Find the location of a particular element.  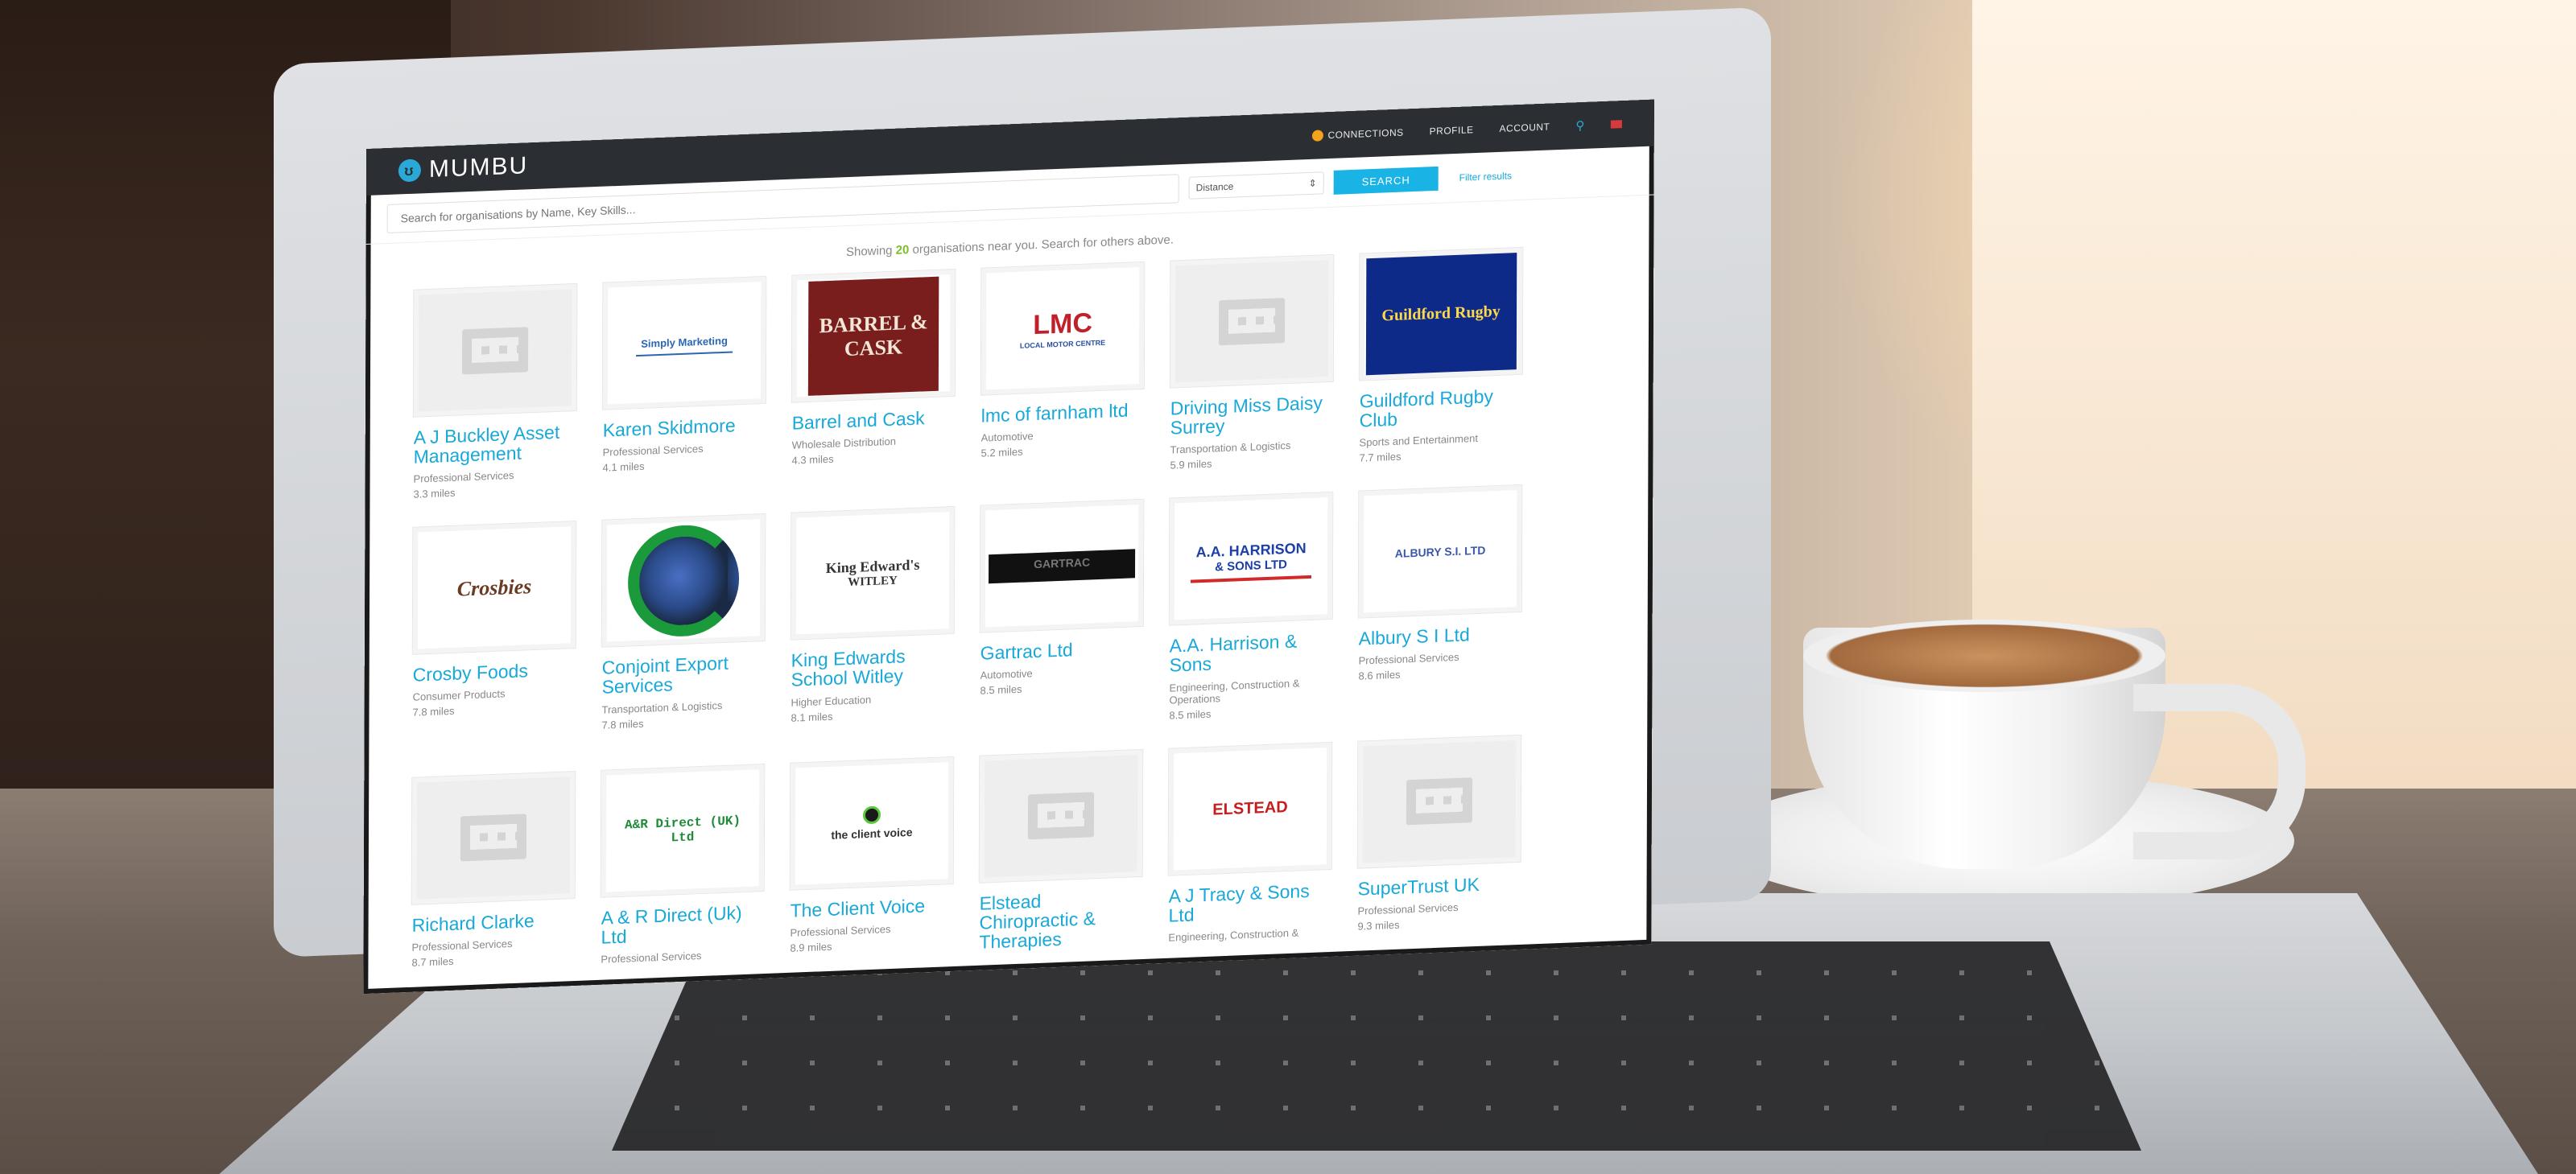

organisation-name: King Edwards School Witley is located at coordinates (873, 668).